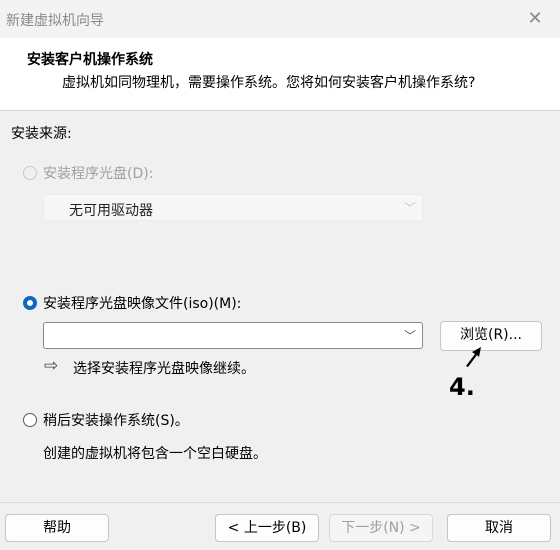 The width and height of the screenshot is (560, 550). I want to click on disc-radio, so click(30, 173).